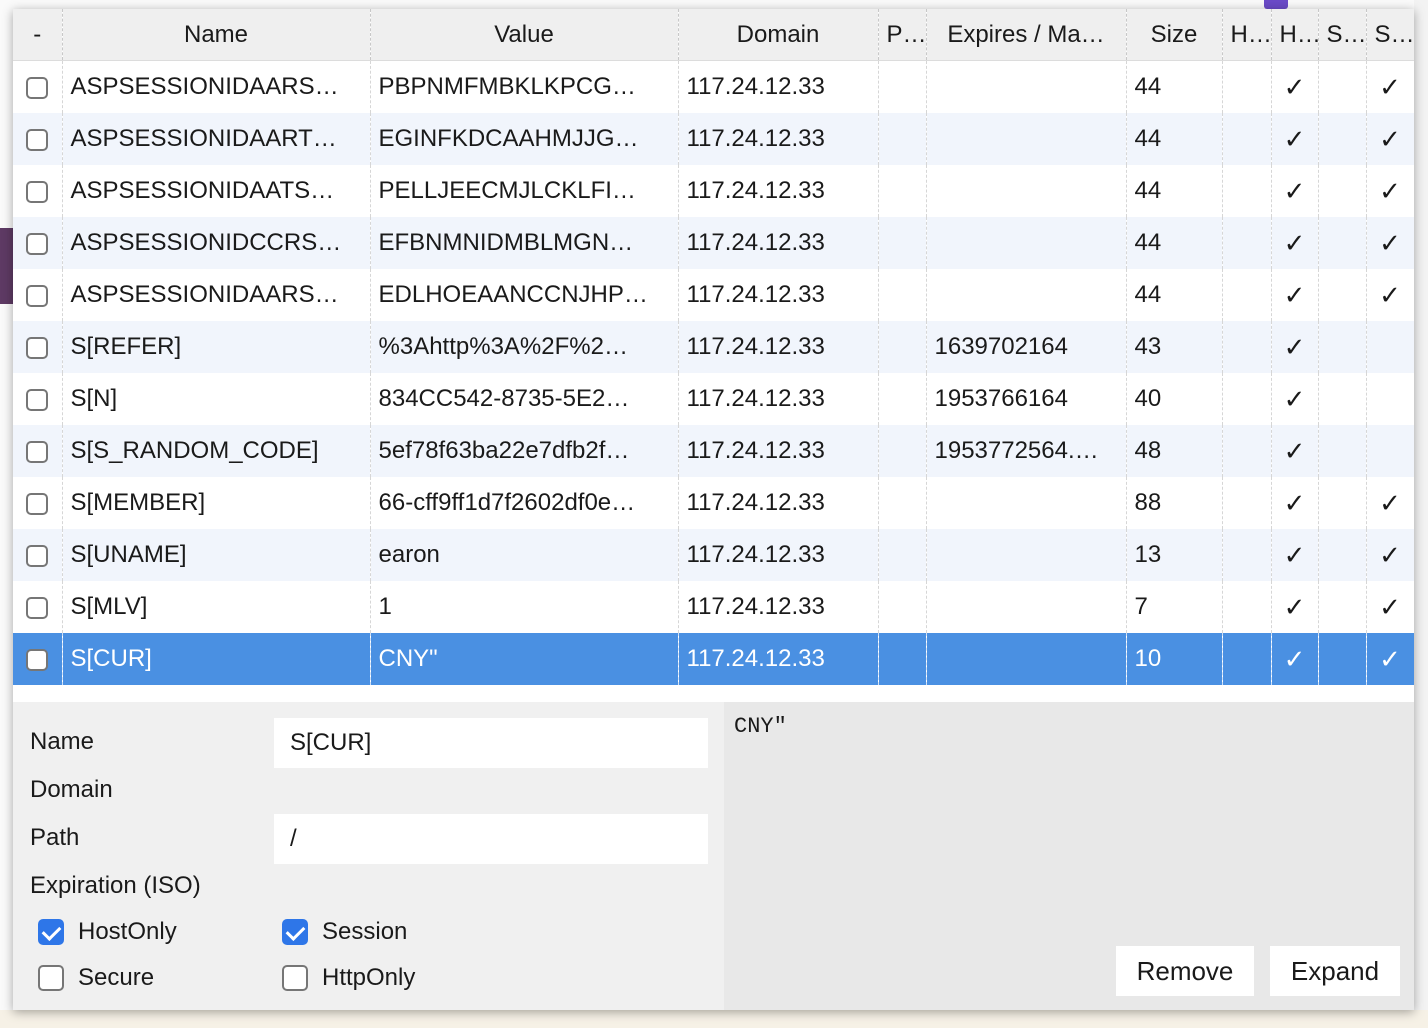 This screenshot has width=1428, height=1028. What do you see at coordinates (1069, 856) in the screenshot?
I see `value-preview: CNY" Remove Expand` at bounding box center [1069, 856].